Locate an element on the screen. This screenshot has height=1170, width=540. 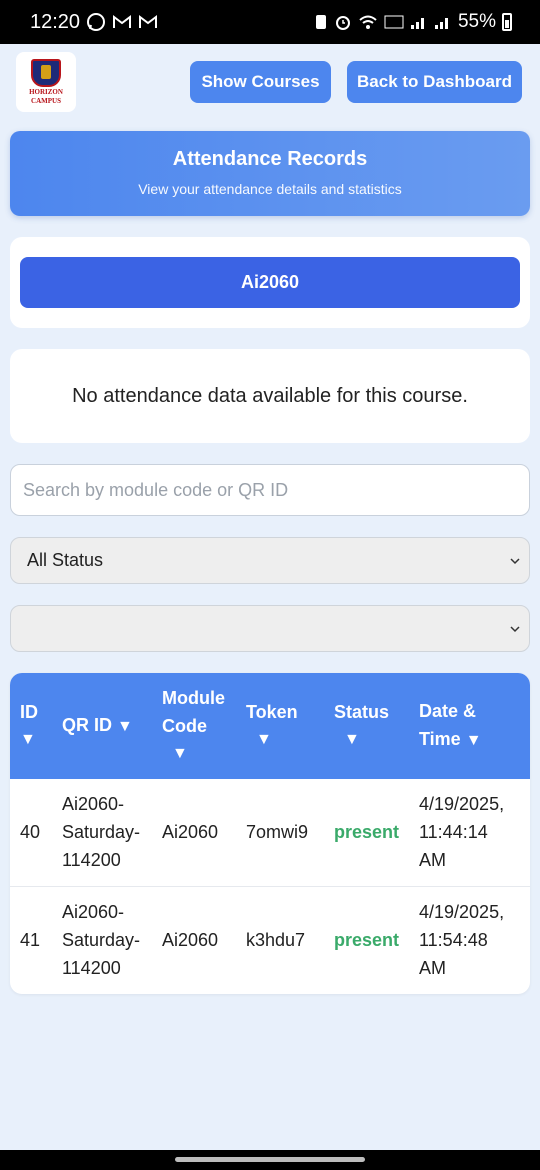
cell-token: k3hdu7 is located at coordinates (276, 939).